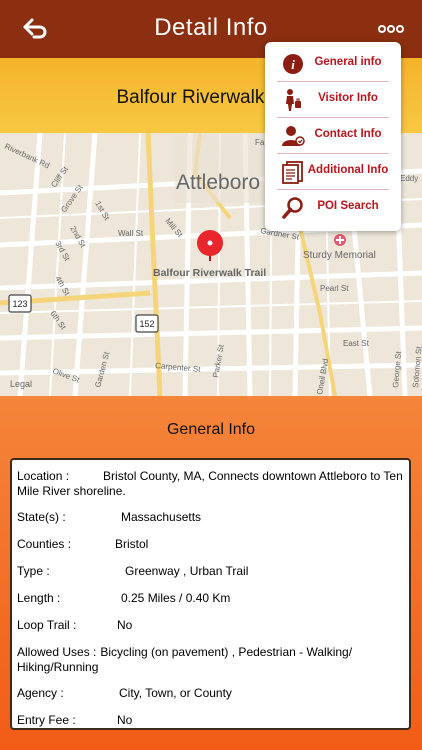 The image size is (422, 750). Describe the element at coordinates (334, 288) in the screenshot. I see `street-label: Pearl St` at that location.